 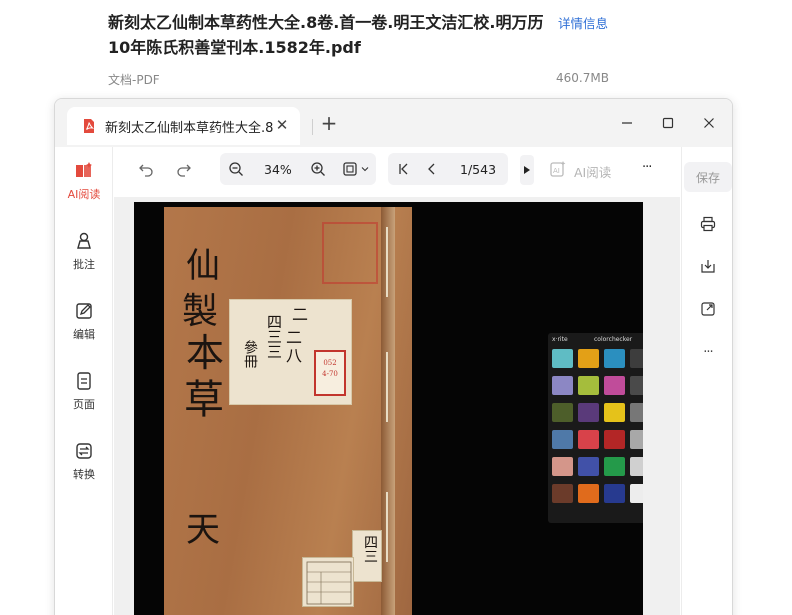 I want to click on undo-icon, so click(x=146, y=169).